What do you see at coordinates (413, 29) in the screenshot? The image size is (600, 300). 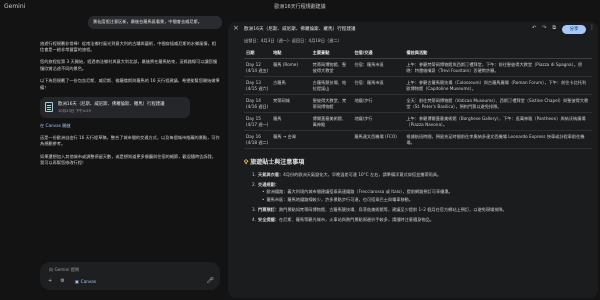 I see `canvas-header: × 歐洲16天（尼斯、威尼斯、佛羅倫斯、羅馬）行程建議 ↶ ↷ ⧉ 分享 ⋮` at bounding box center [413, 29].